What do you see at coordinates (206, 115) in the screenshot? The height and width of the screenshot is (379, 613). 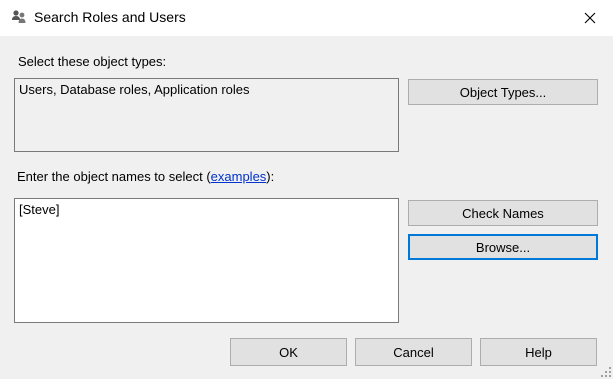 I see `object-types-field: Users, Database roles, Application roles` at bounding box center [206, 115].